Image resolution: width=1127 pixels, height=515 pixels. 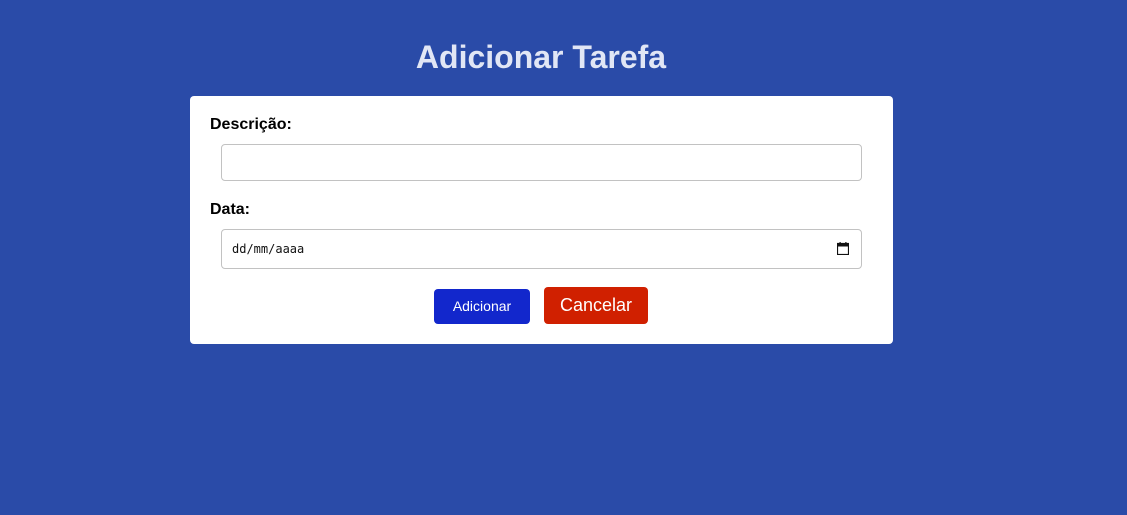 I want to click on page-title: Adicionar Tarefa, so click(x=541, y=57).